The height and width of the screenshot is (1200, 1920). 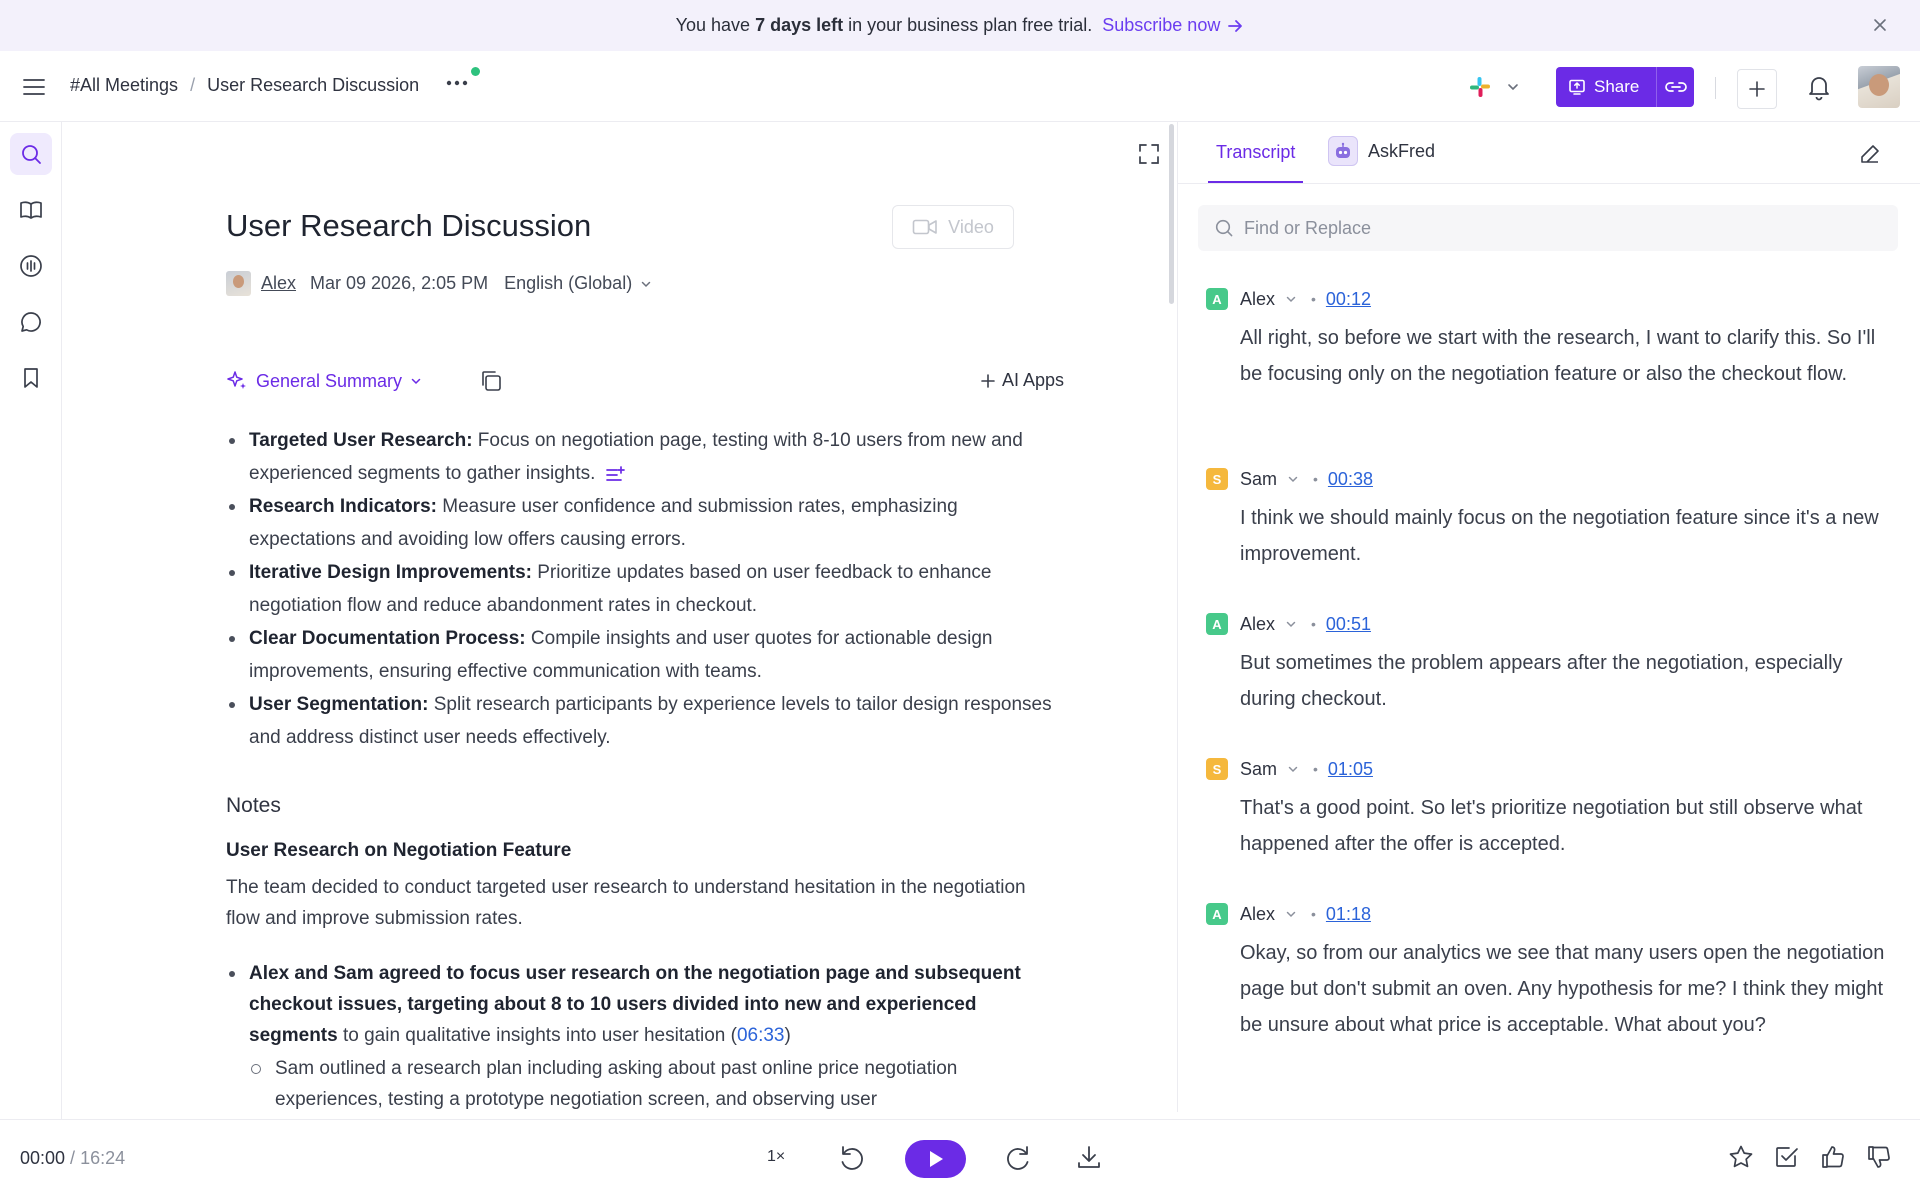 I want to click on segment-timestamp: 00:38, so click(x=1350, y=479).